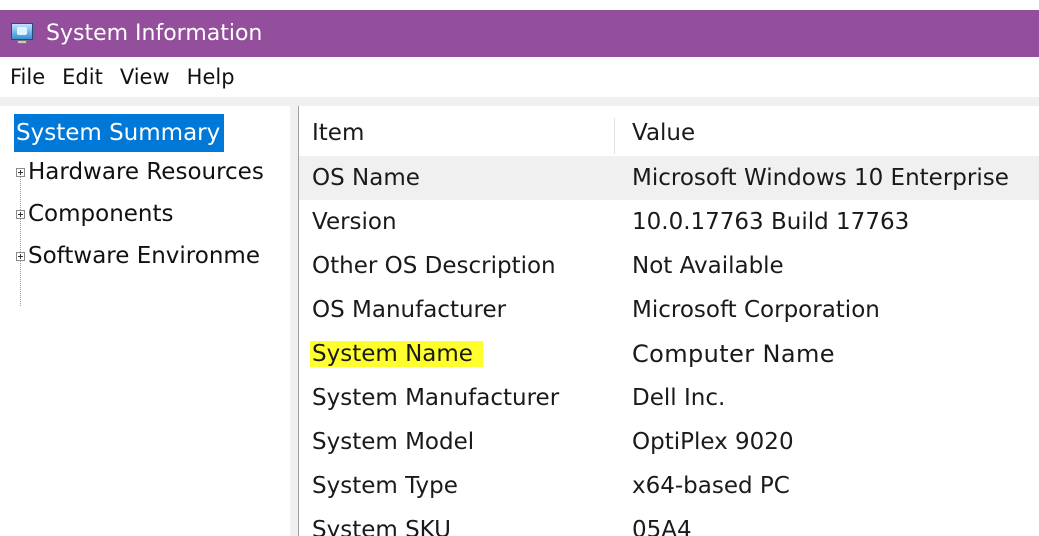 The height and width of the screenshot is (536, 1039). What do you see at coordinates (145, 77) in the screenshot?
I see `menu-view: View` at bounding box center [145, 77].